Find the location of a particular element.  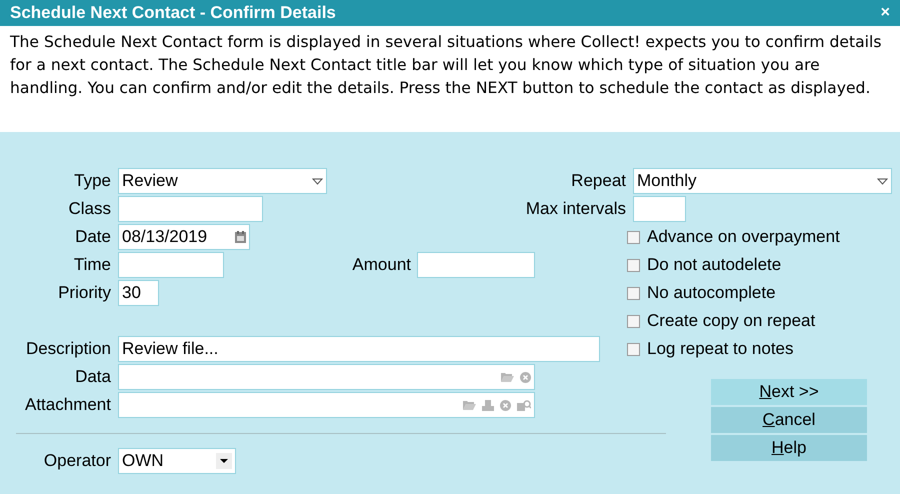

dialog-button: Help is located at coordinates (789, 448).